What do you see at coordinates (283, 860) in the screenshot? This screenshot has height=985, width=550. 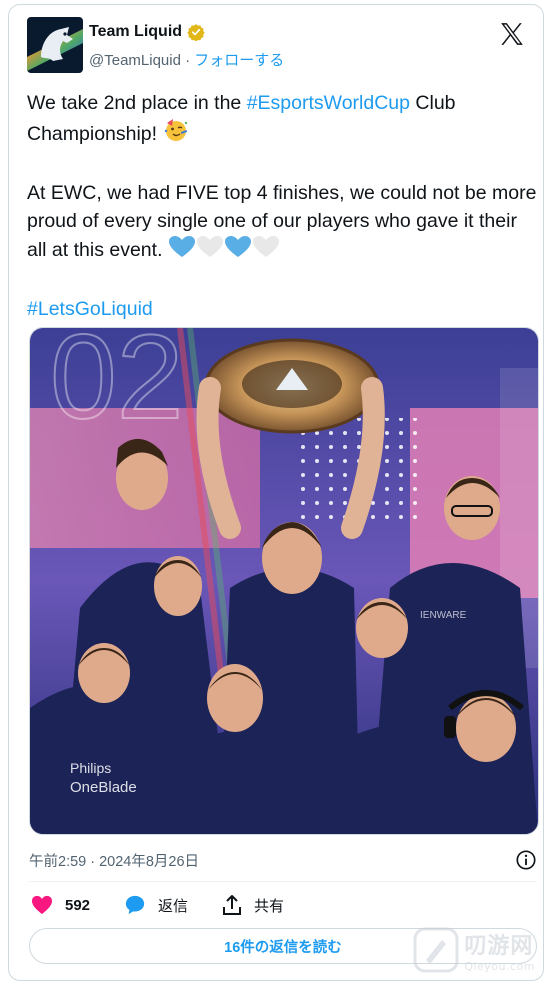 I see `timestamp-row: 午前2:59 · 2024年8月26日` at bounding box center [283, 860].